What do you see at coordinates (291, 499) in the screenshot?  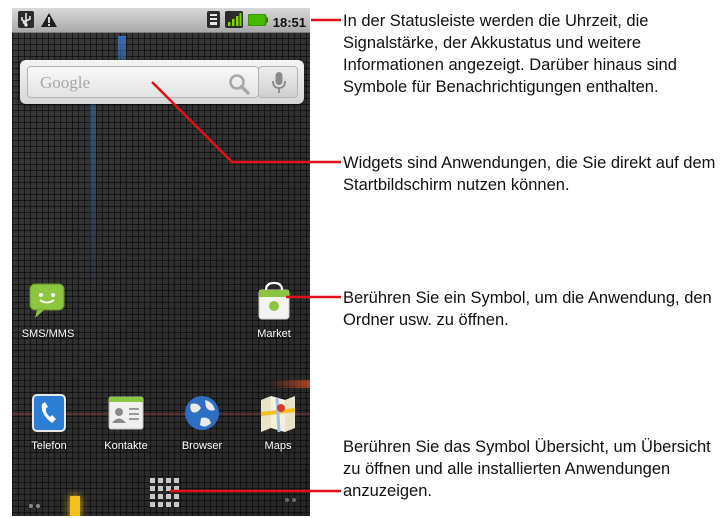 I see `page-indicator-right` at bounding box center [291, 499].